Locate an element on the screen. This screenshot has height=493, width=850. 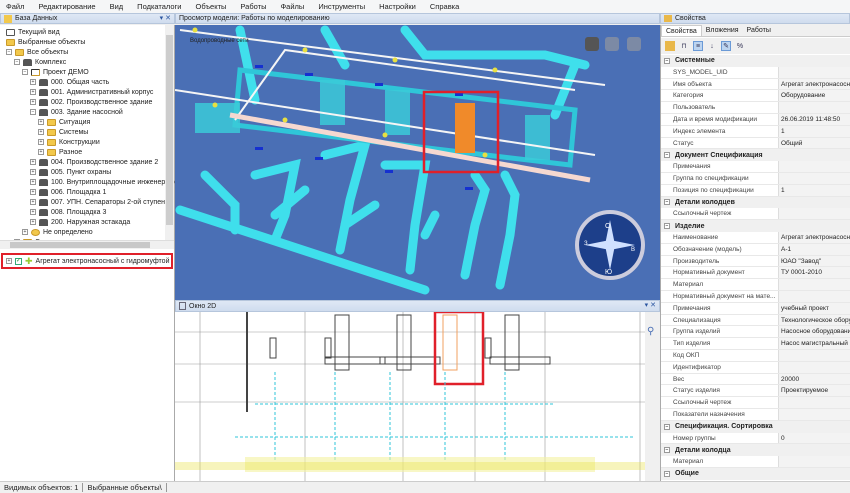
property-value: 1 is located at coordinates (814, 131).